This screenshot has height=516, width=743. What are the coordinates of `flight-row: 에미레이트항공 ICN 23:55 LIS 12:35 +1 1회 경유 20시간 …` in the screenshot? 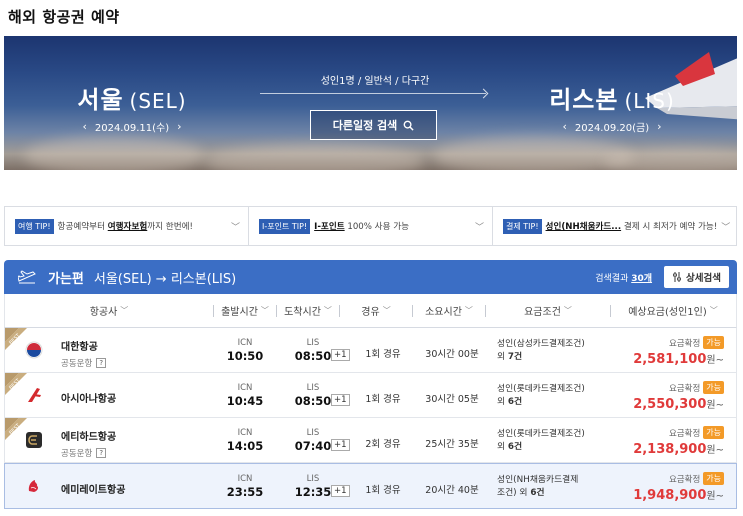 It's located at (370, 486).